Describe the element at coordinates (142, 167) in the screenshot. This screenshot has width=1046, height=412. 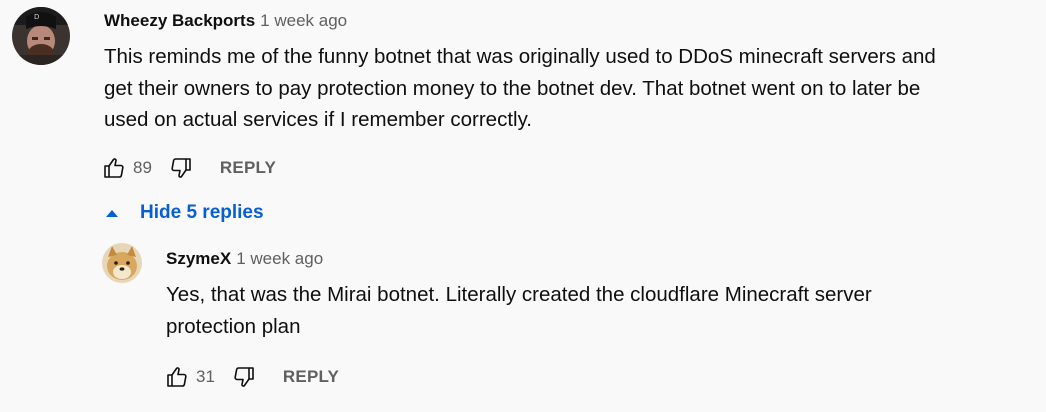
I see `like-count: 89` at that location.